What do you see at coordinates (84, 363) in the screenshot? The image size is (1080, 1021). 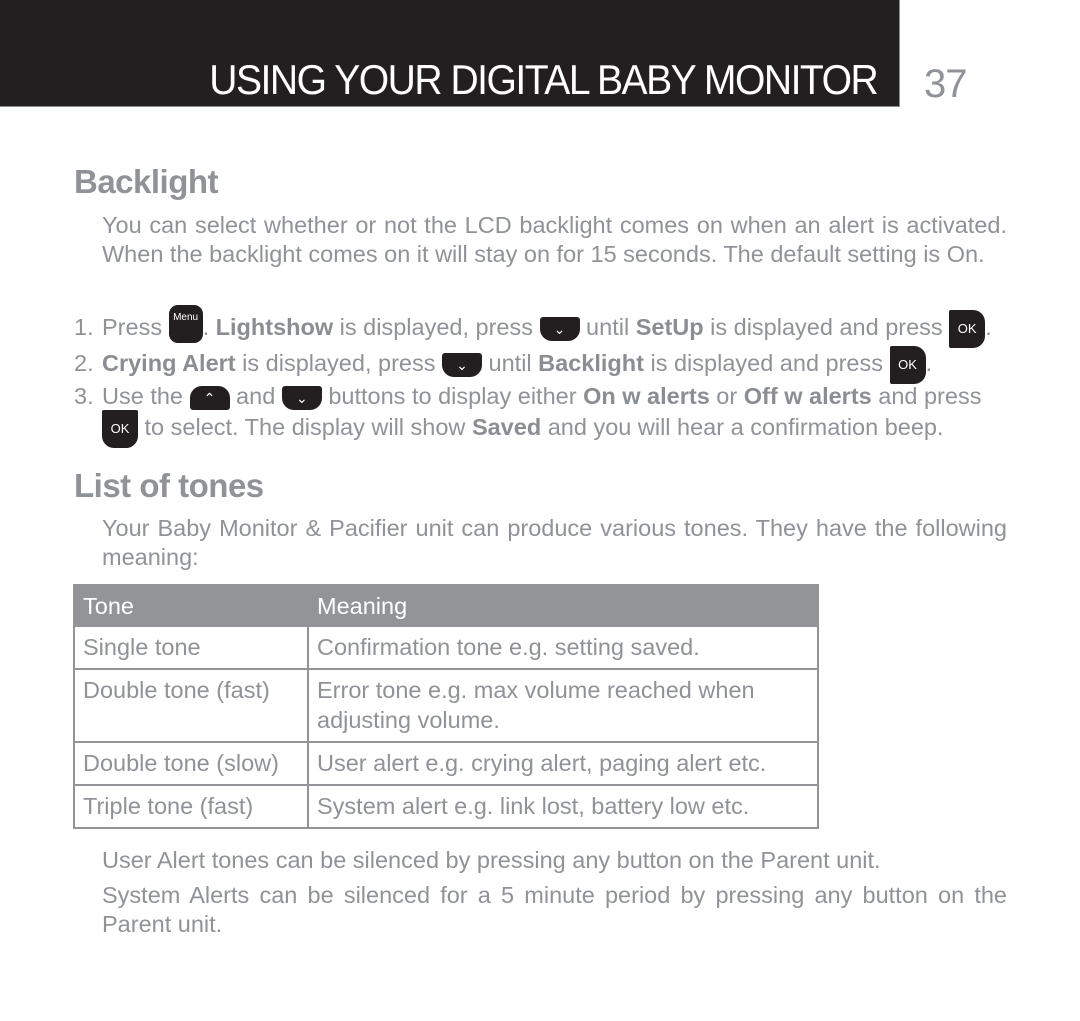 I see `step-number: 2.` at bounding box center [84, 363].